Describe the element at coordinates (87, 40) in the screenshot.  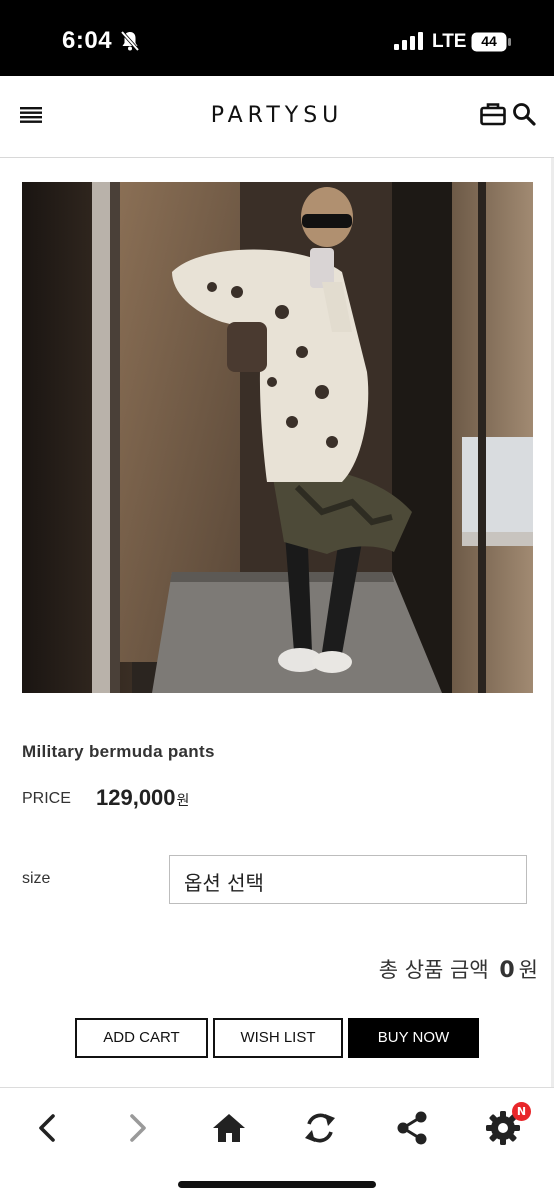
I see `status-time: 6:04` at that location.